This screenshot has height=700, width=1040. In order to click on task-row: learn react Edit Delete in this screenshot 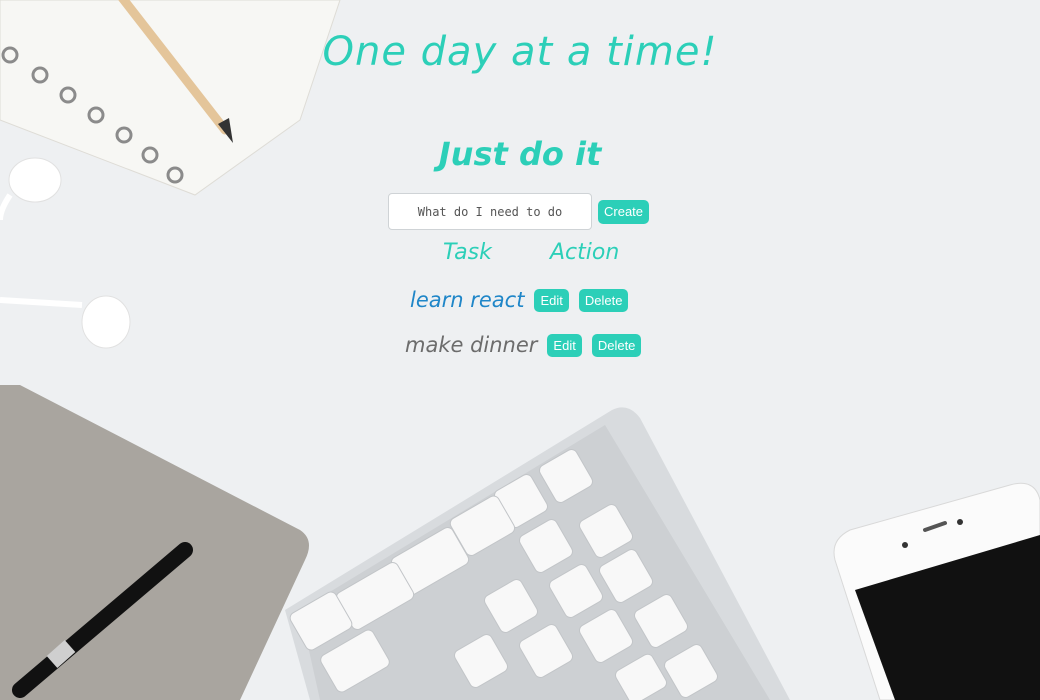, I will do `click(519, 300)`.